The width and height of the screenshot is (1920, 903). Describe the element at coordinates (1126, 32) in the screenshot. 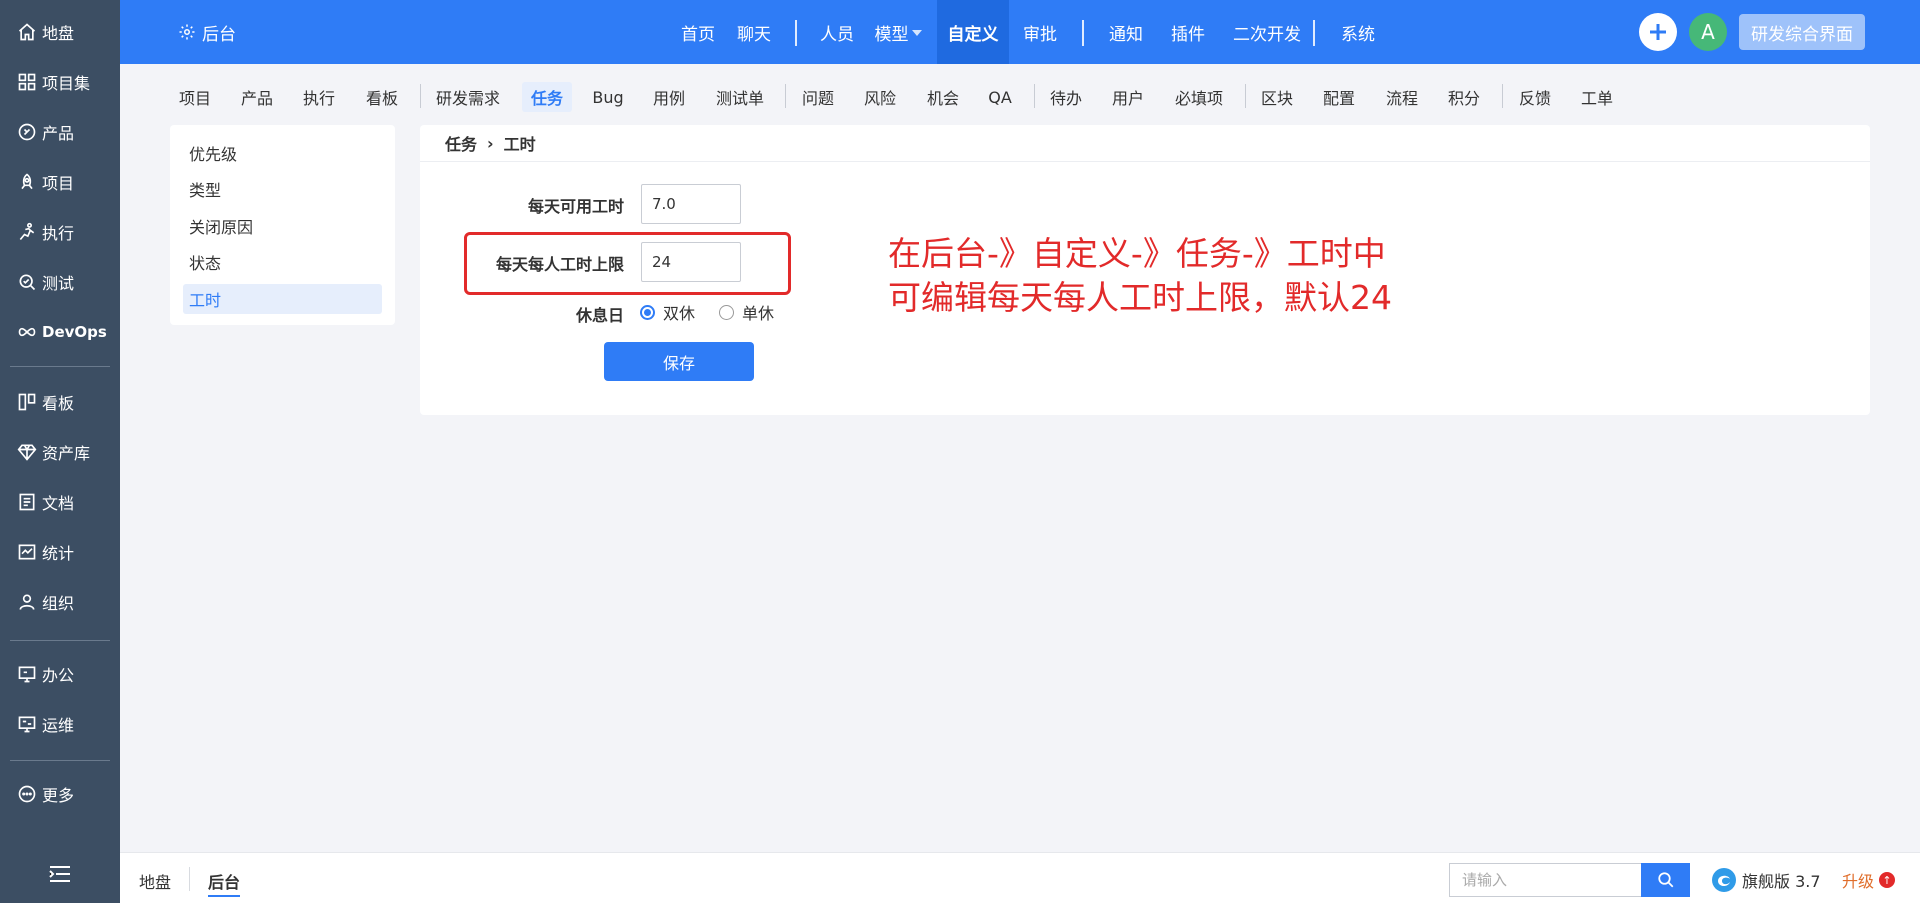

I see `topnav-notify: 通知` at that location.